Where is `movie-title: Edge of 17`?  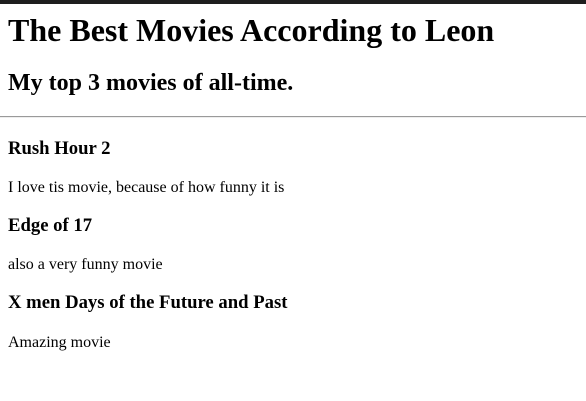
movie-title: Edge of 17 is located at coordinates (50, 225).